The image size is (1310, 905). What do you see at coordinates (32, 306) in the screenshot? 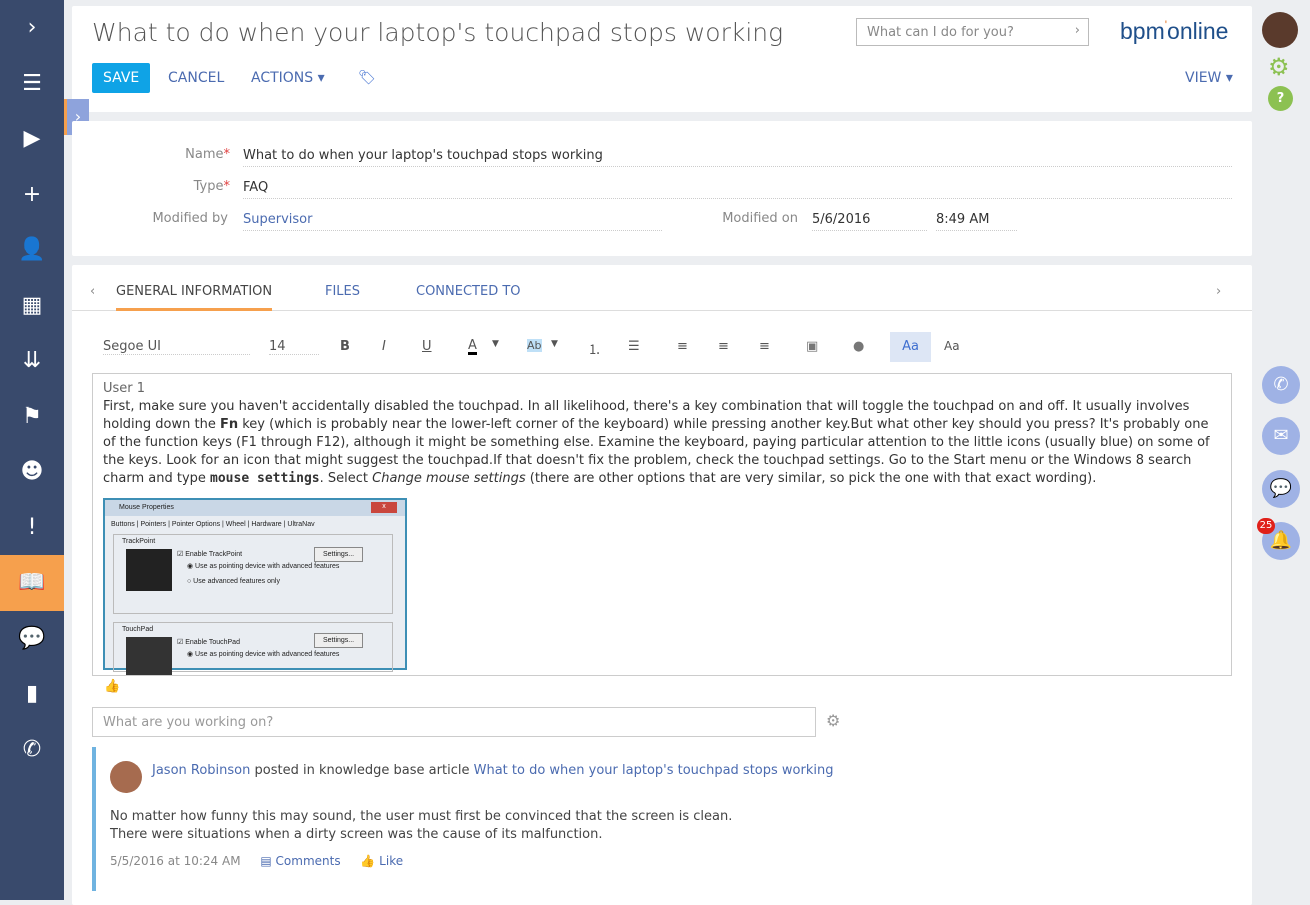
I see `accounts-icon: ▦` at bounding box center [32, 306].